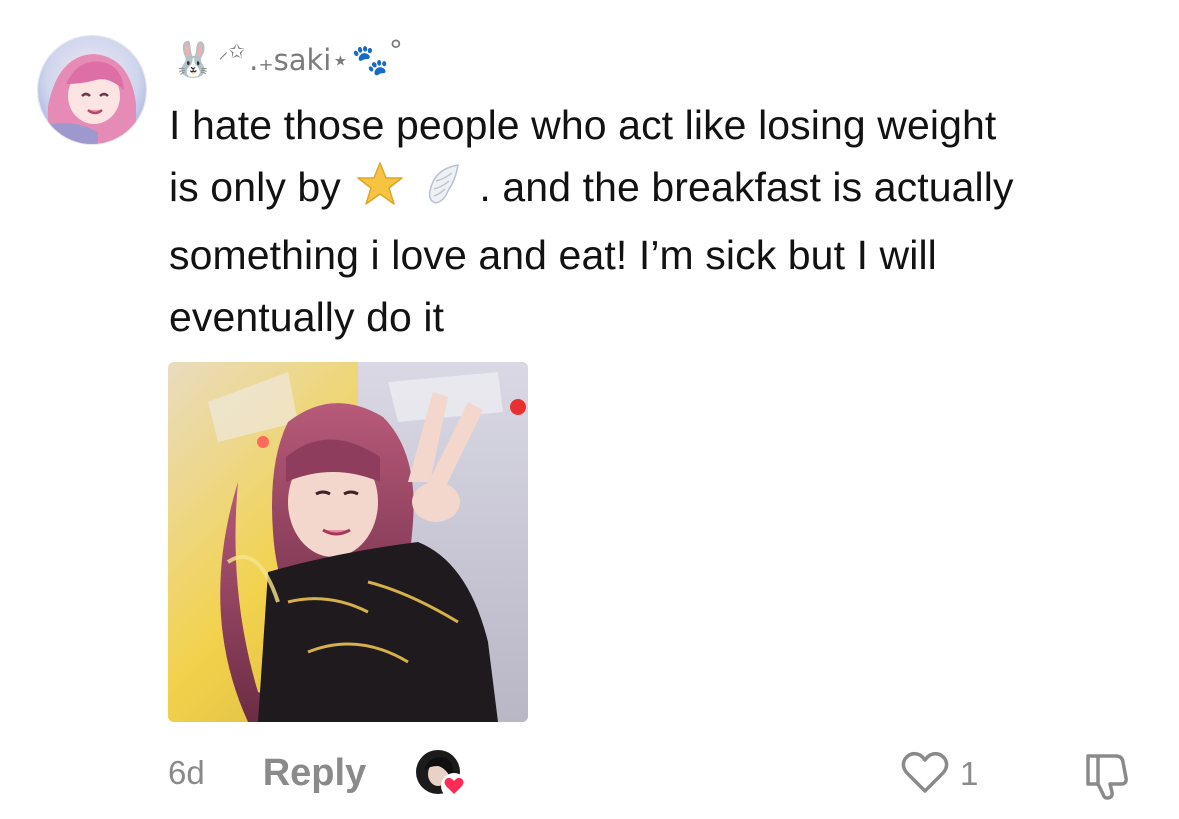 The height and width of the screenshot is (819, 1179). Describe the element at coordinates (255, 187) in the screenshot. I see `comment-line-2-prefix: is only by` at that location.